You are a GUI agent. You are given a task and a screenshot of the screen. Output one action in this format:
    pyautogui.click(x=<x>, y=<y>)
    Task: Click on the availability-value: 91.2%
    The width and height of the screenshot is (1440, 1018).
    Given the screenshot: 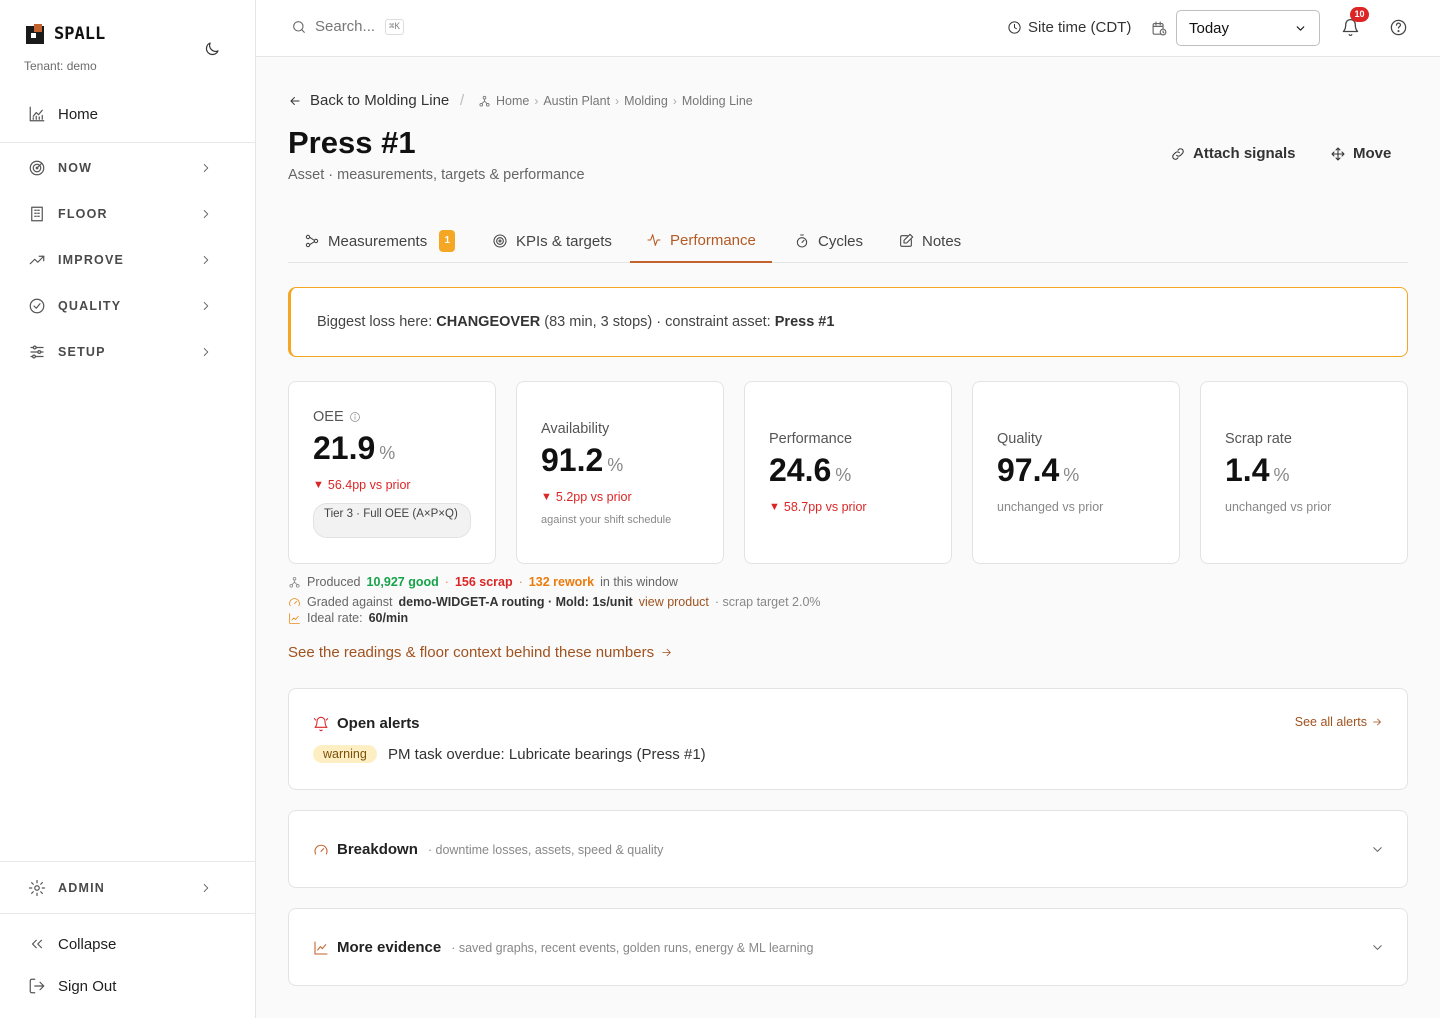 What is the action you would take?
    pyautogui.click(x=582, y=460)
    